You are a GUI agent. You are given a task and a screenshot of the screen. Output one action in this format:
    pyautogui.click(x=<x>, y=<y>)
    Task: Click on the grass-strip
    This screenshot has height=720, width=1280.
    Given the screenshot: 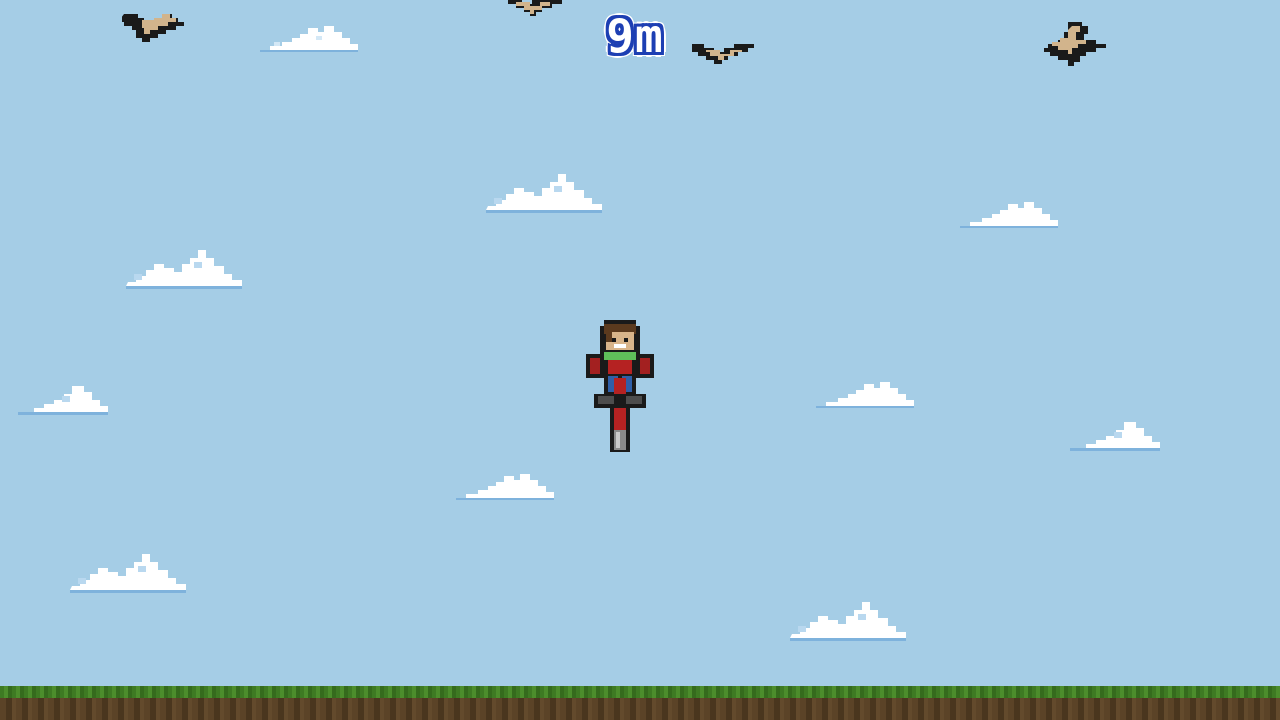 What is the action you would take?
    pyautogui.click(x=640, y=692)
    